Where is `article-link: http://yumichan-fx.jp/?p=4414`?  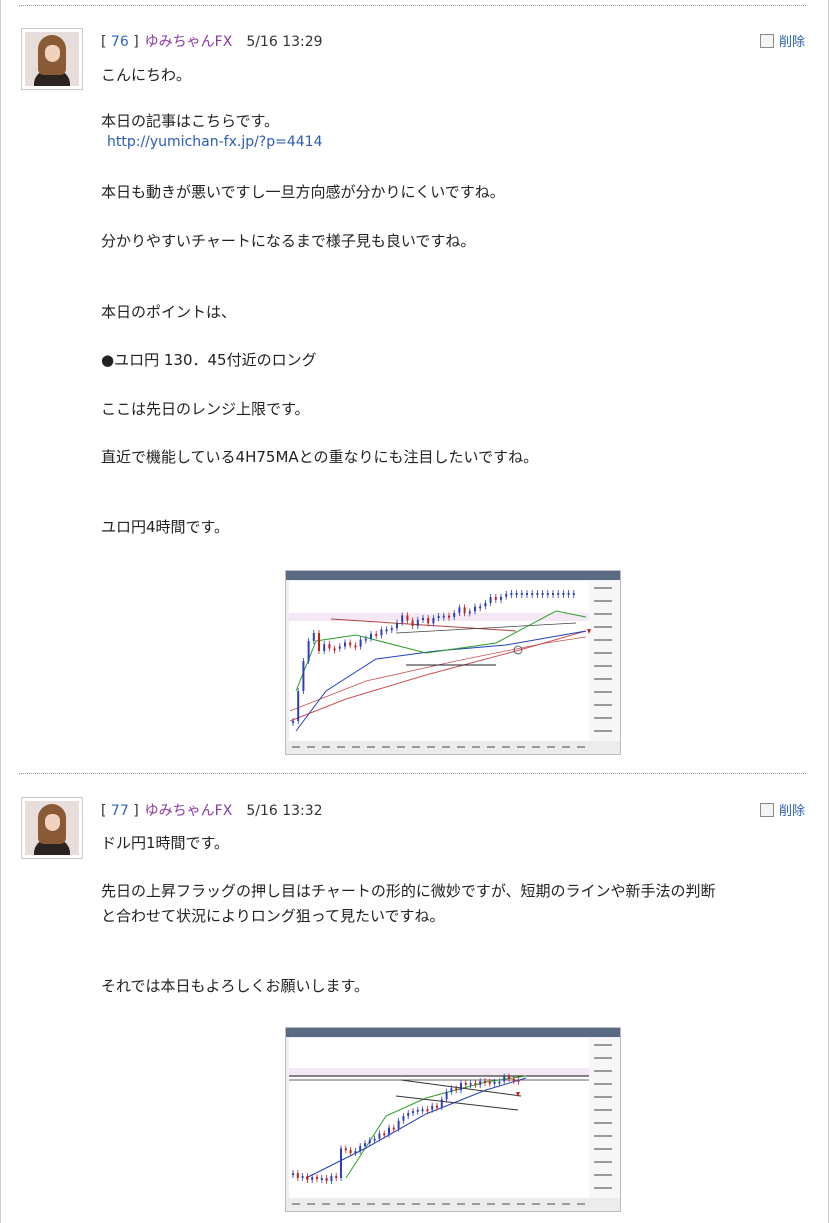 article-link: http://yumichan-fx.jp/?p=4414 is located at coordinates (214, 142).